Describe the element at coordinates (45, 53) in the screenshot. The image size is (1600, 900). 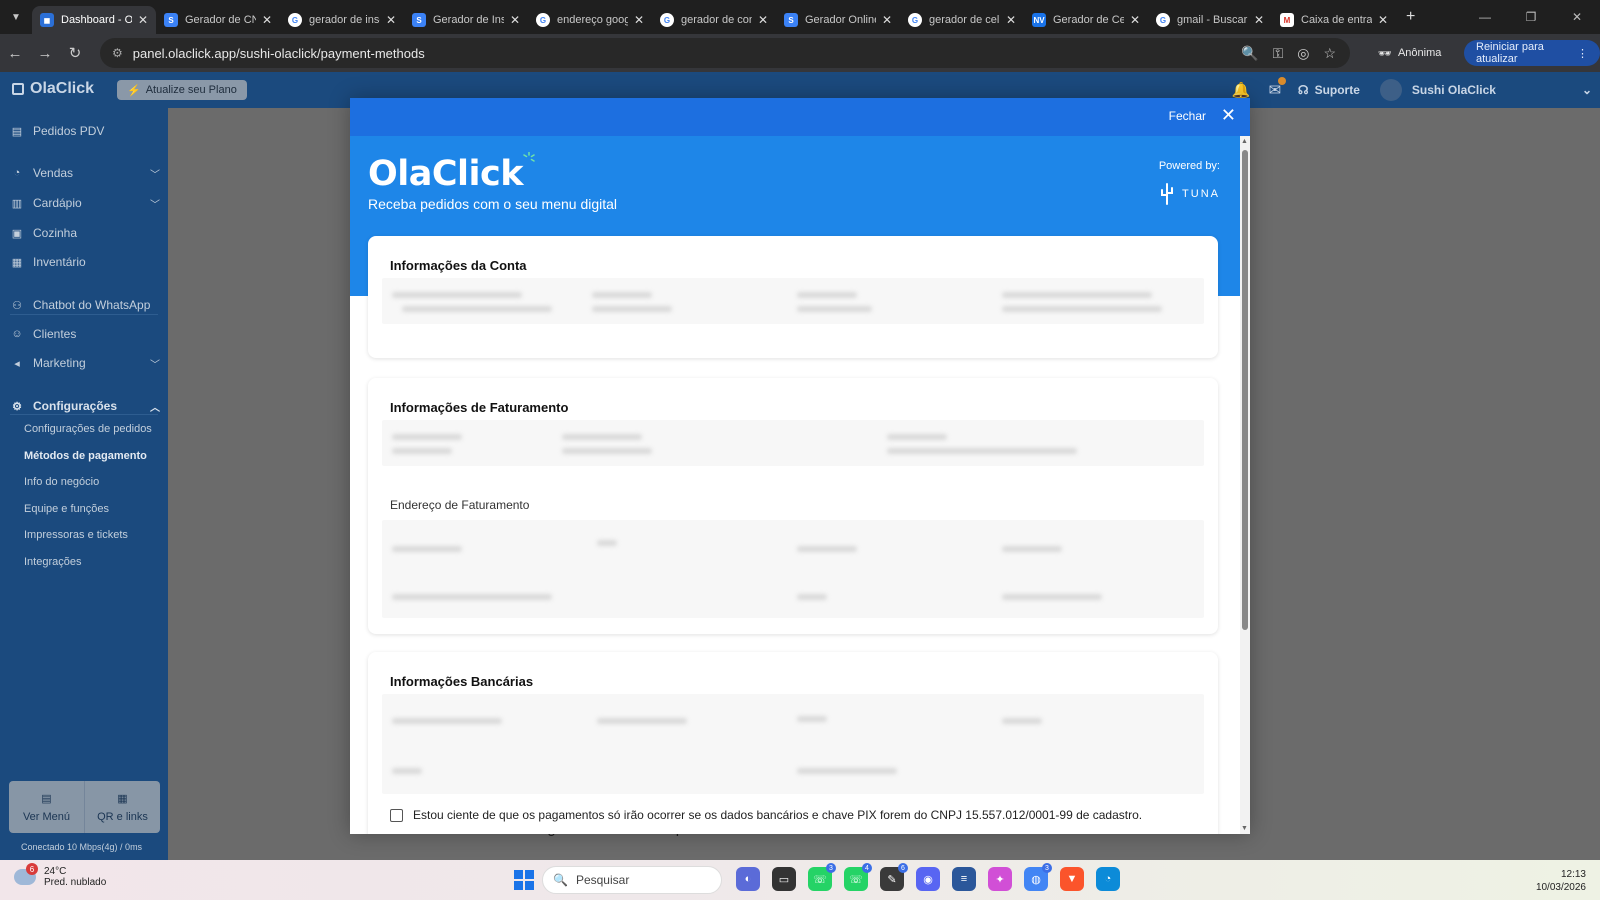
I see `forward-icon: →` at that location.